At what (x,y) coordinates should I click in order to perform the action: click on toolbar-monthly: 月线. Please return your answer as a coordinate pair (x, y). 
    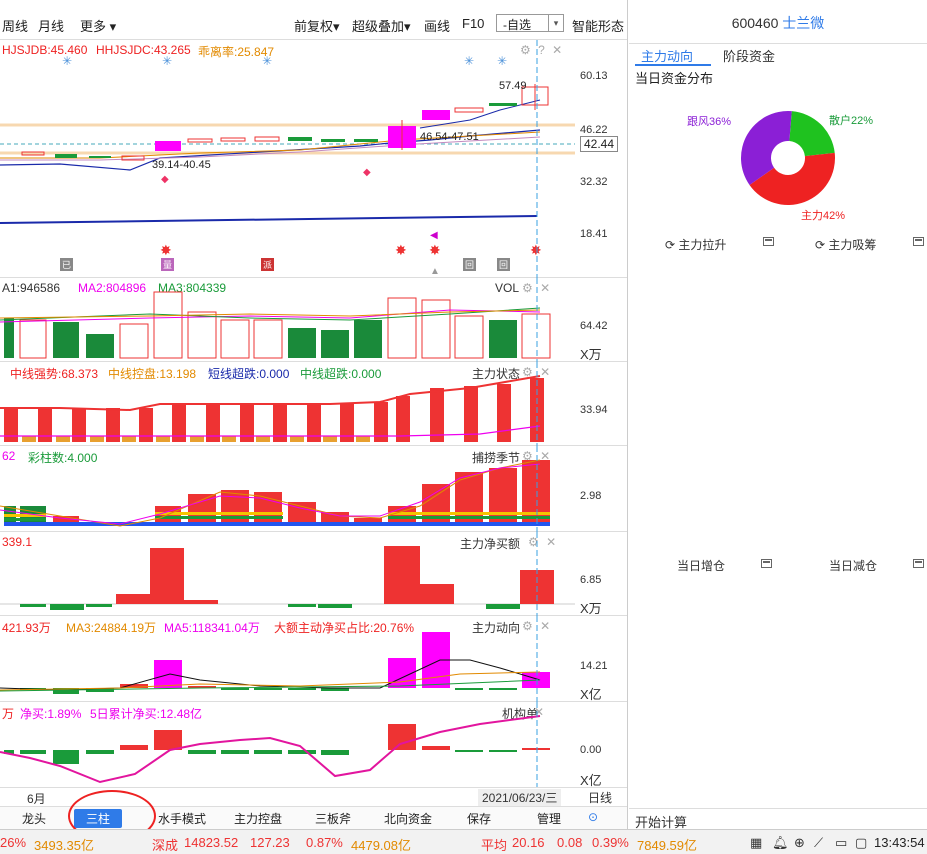
    Looking at the image, I should click on (51, 25).